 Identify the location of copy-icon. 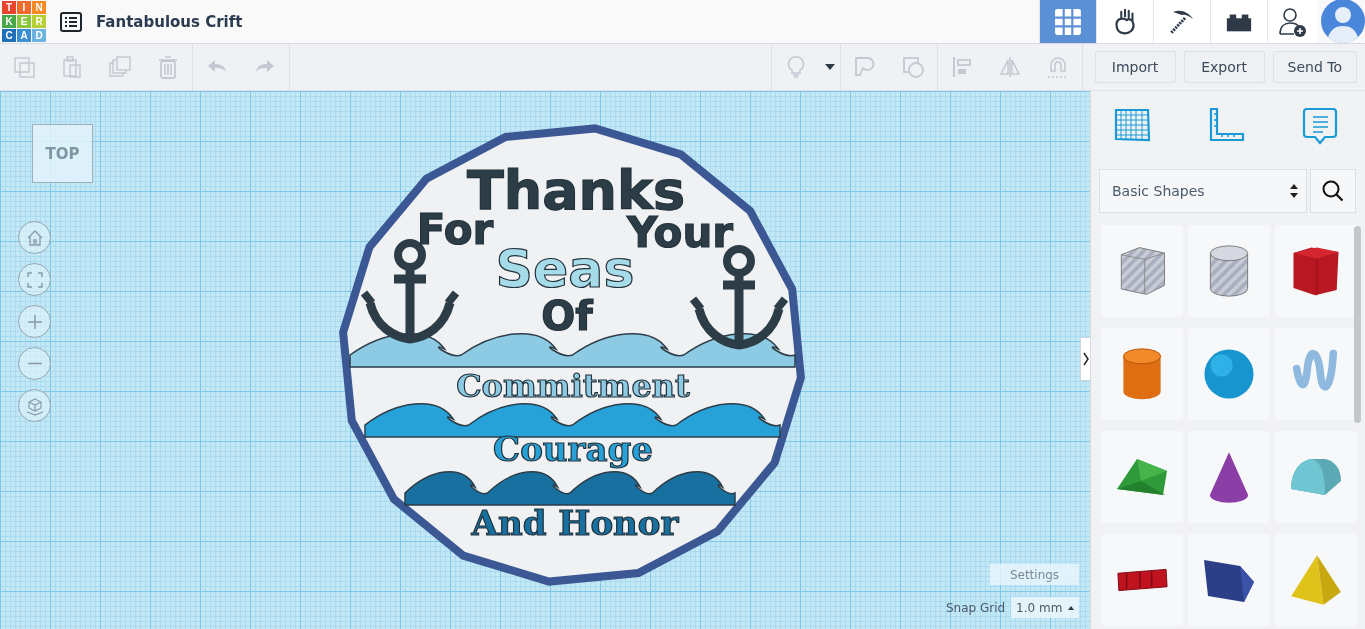
(24, 67).